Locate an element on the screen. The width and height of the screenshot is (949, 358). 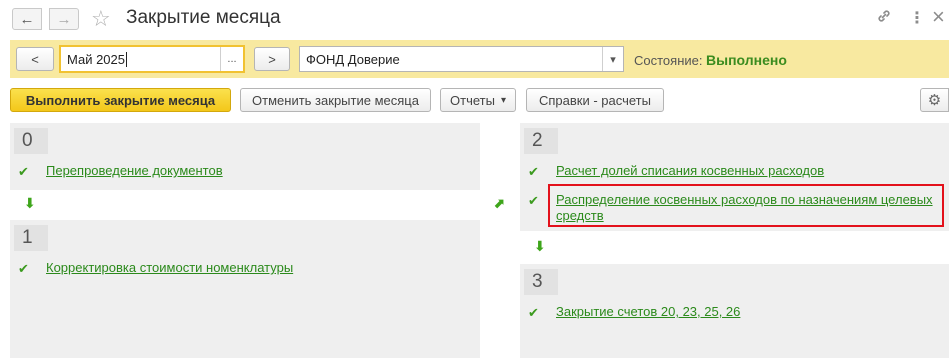
link-icon is located at coordinates (884, 18).